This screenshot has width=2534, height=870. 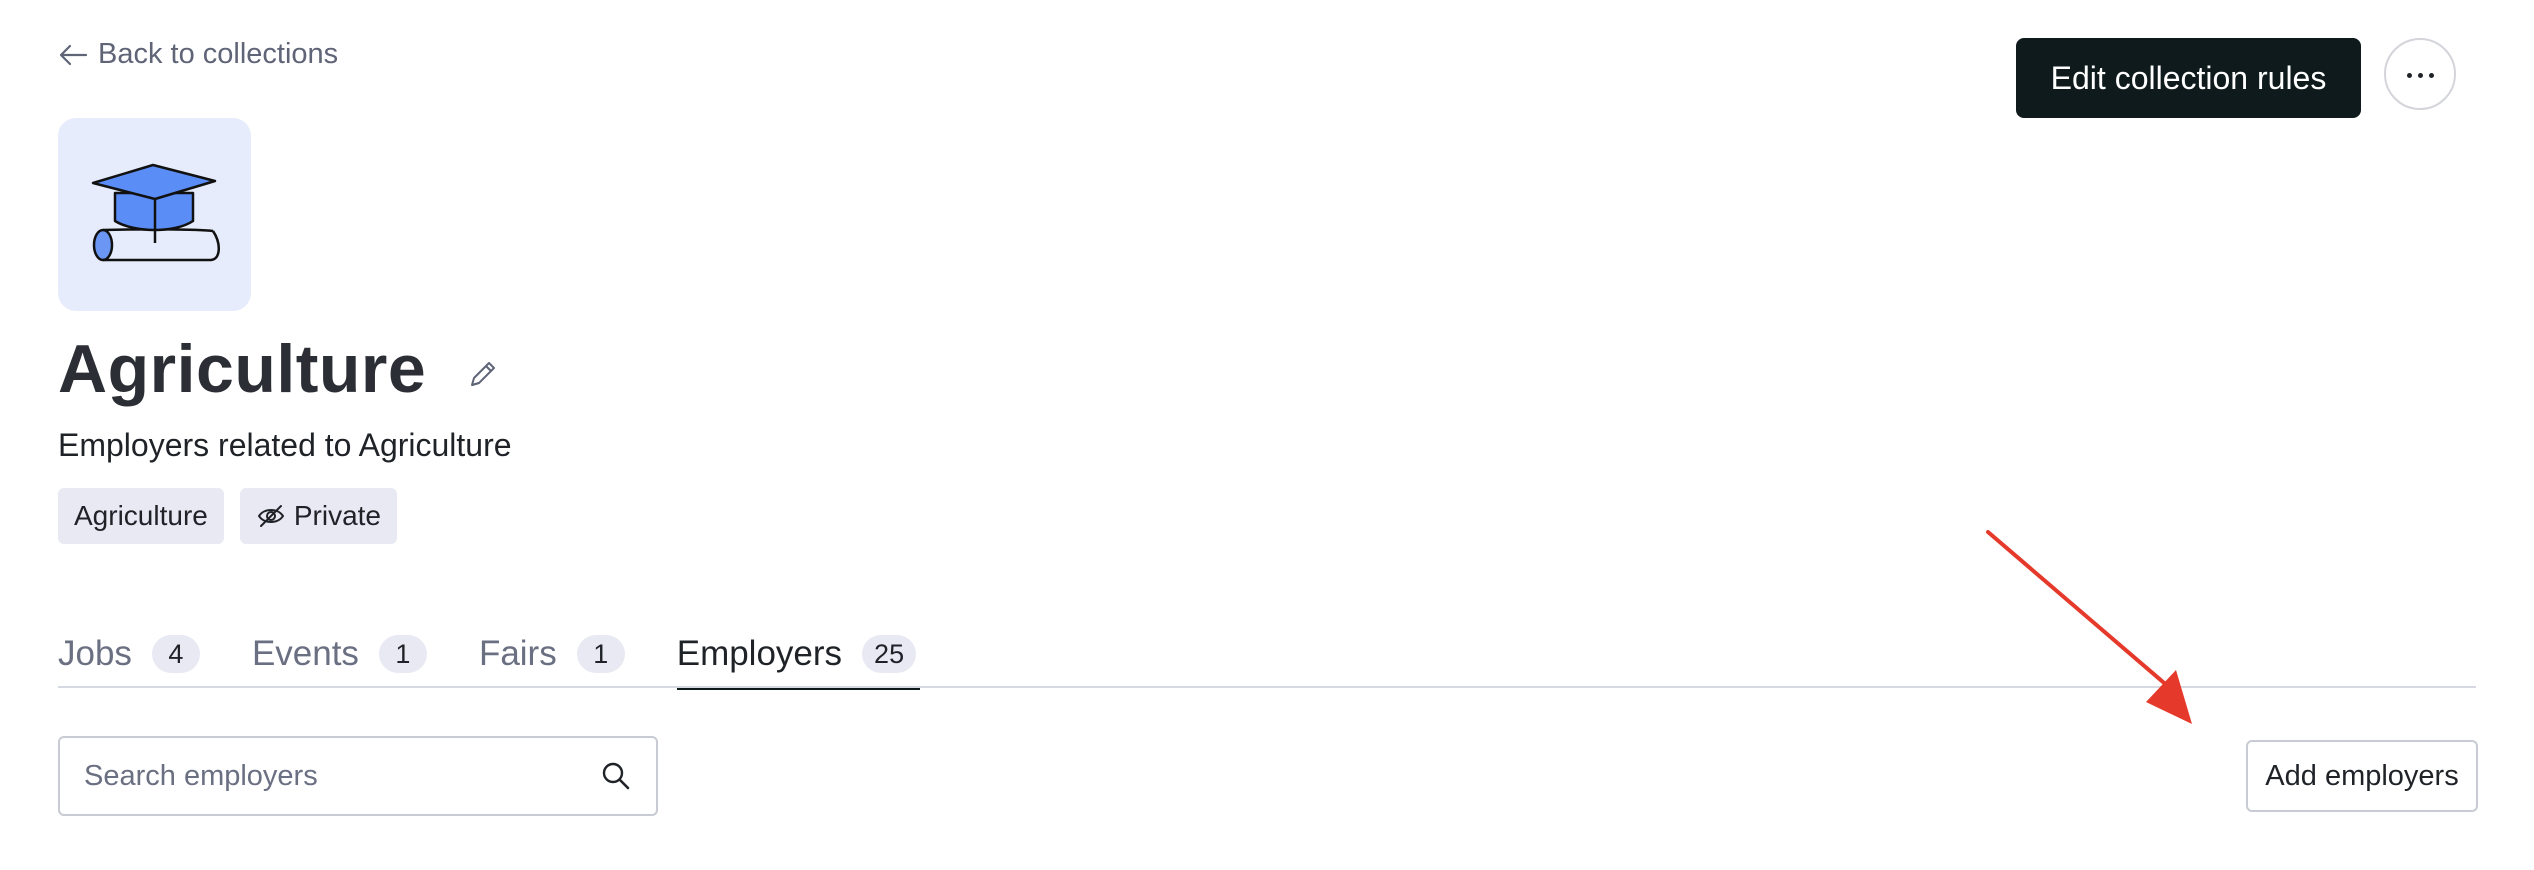 I want to click on tab-count-badge: 25, so click(x=889, y=654).